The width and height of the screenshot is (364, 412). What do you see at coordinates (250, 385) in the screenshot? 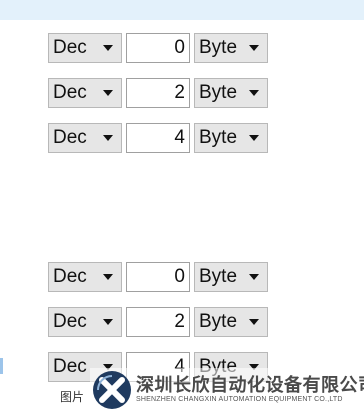
I see `company-name-cn: 深圳长欣自动化设备有限公司` at bounding box center [250, 385].